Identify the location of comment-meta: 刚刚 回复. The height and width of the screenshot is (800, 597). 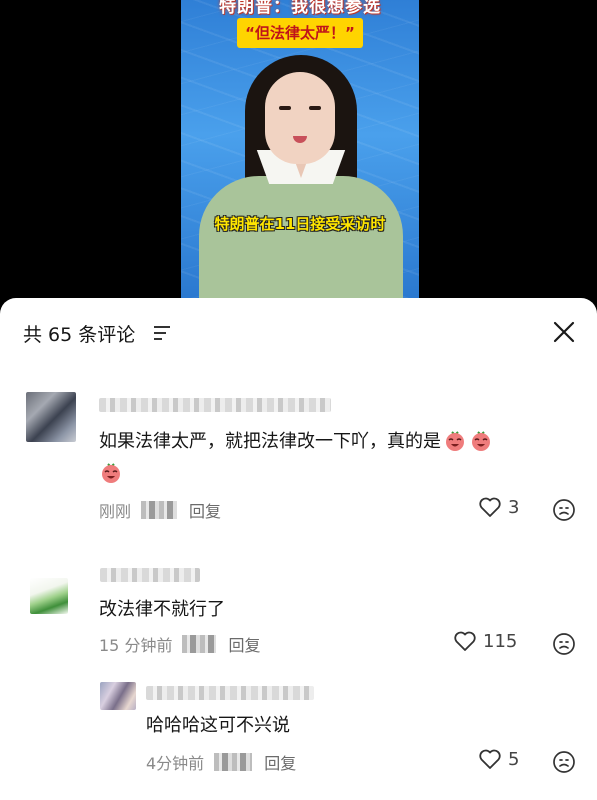
(160, 510).